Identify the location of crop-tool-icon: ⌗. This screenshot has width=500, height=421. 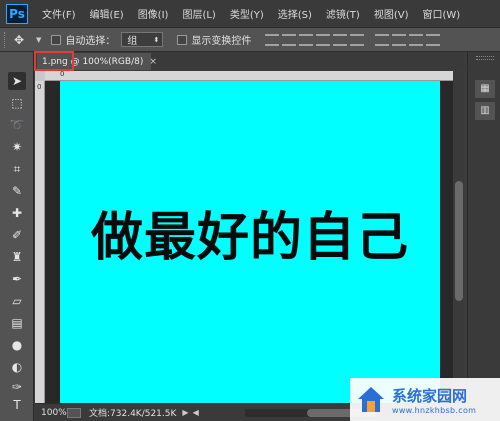
(17, 169).